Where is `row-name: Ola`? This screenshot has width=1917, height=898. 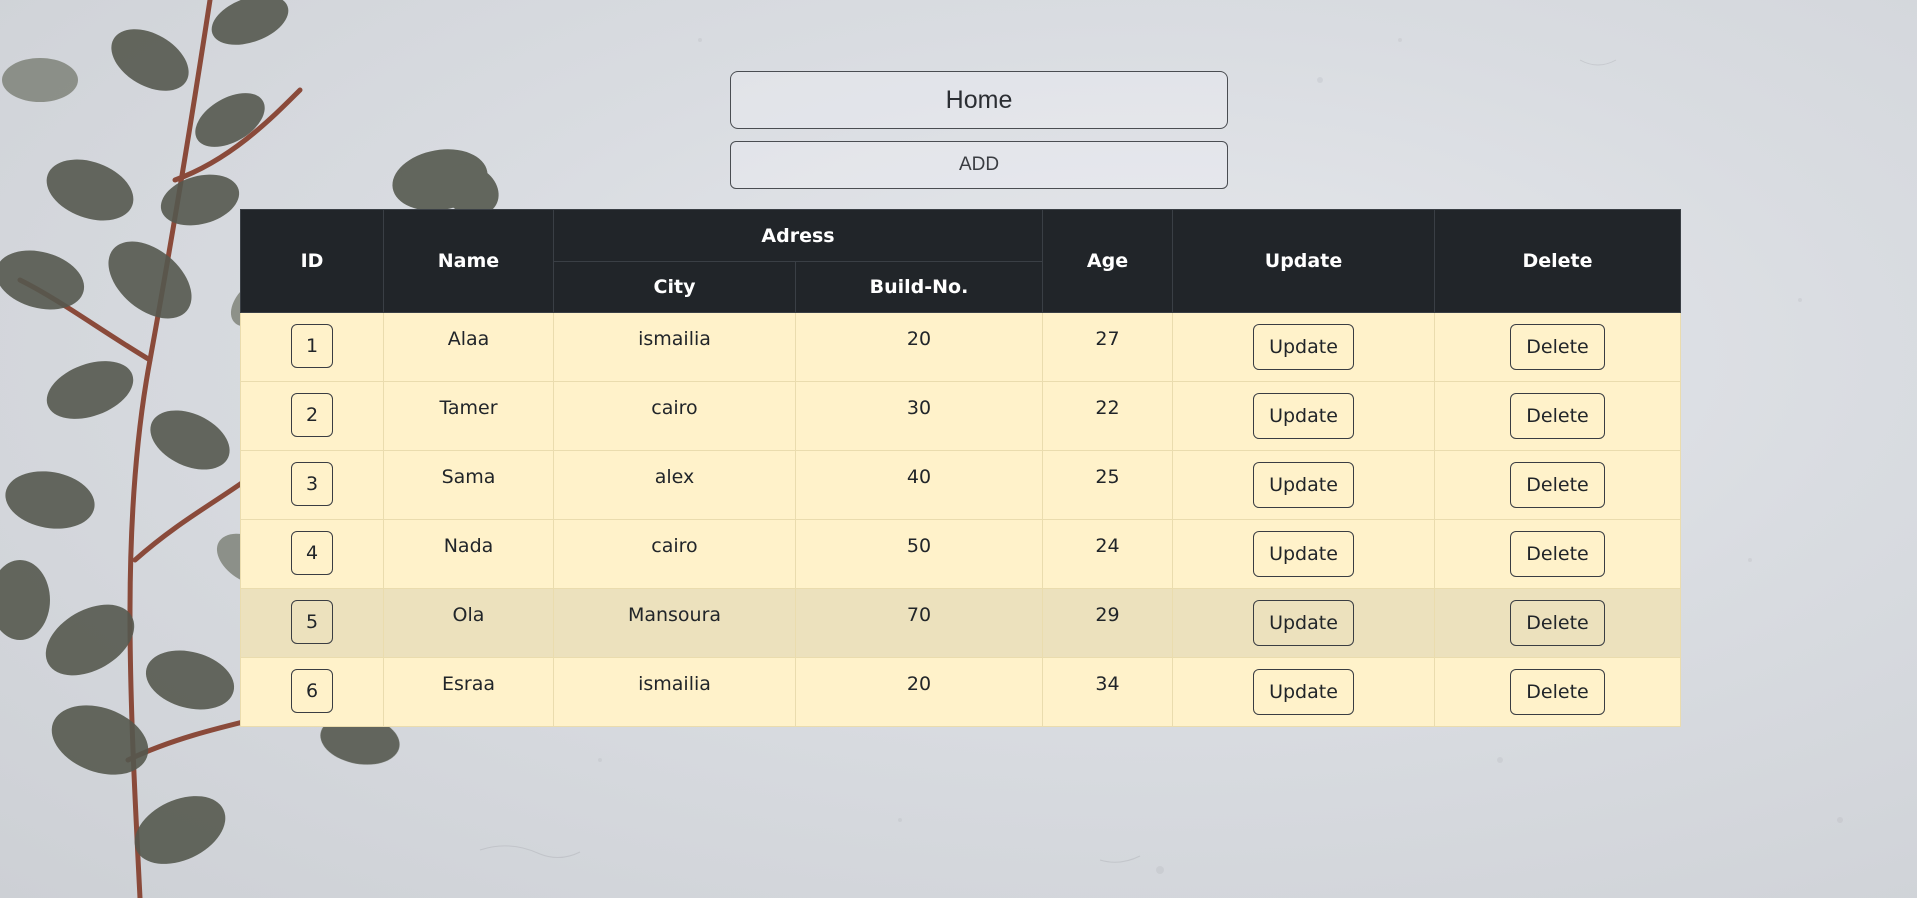
row-name: Ola is located at coordinates (468, 615).